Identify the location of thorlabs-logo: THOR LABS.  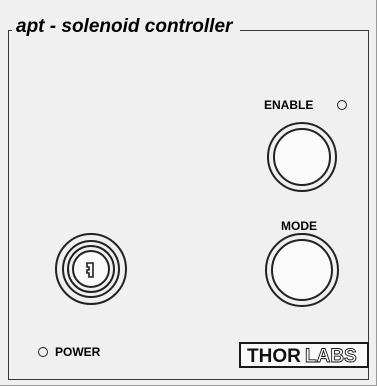
(304, 355).